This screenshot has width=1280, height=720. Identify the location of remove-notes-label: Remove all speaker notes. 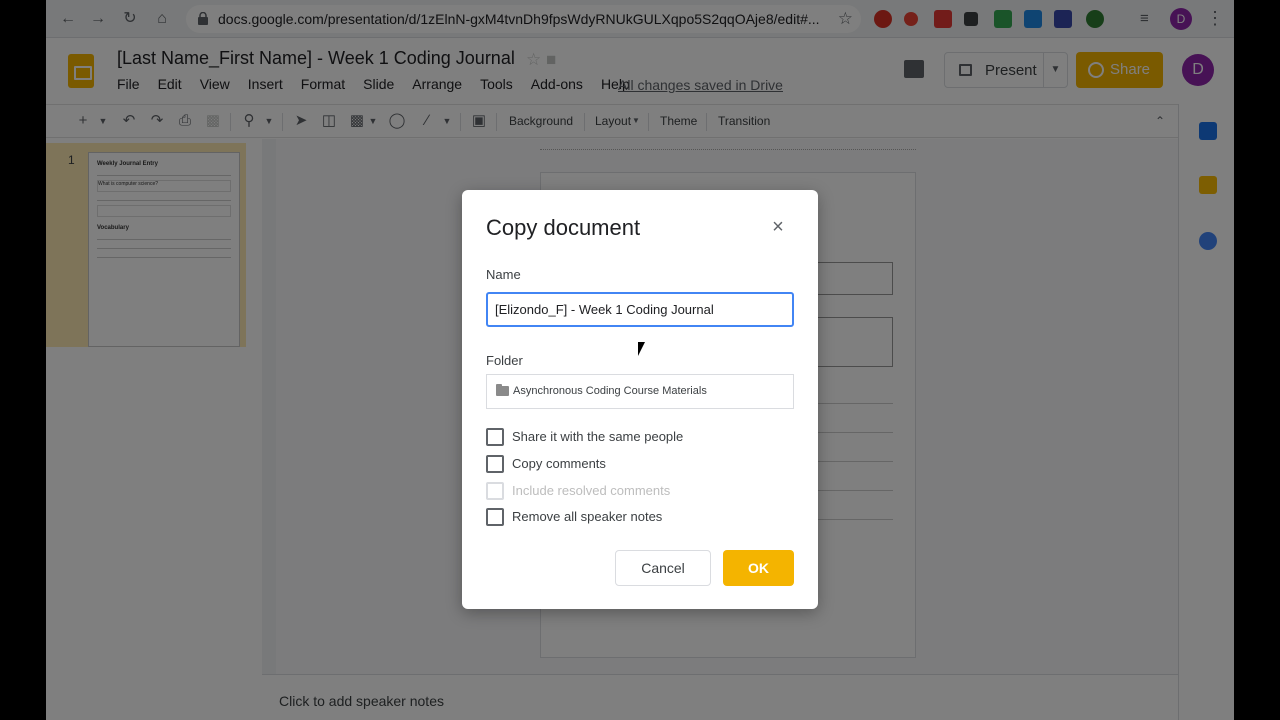
(587, 516).